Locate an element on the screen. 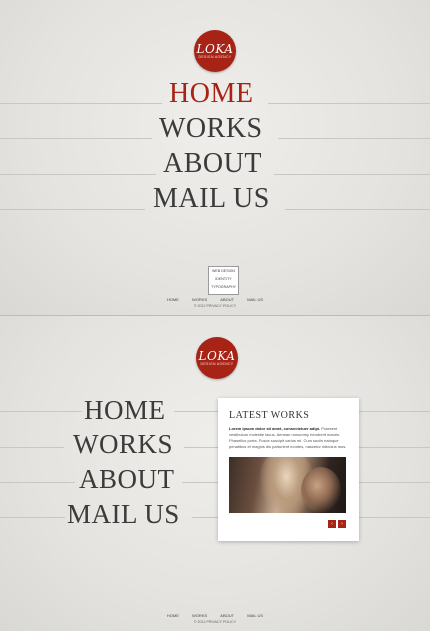  latest-works-title: LATEST WORKS is located at coordinates (269, 415).